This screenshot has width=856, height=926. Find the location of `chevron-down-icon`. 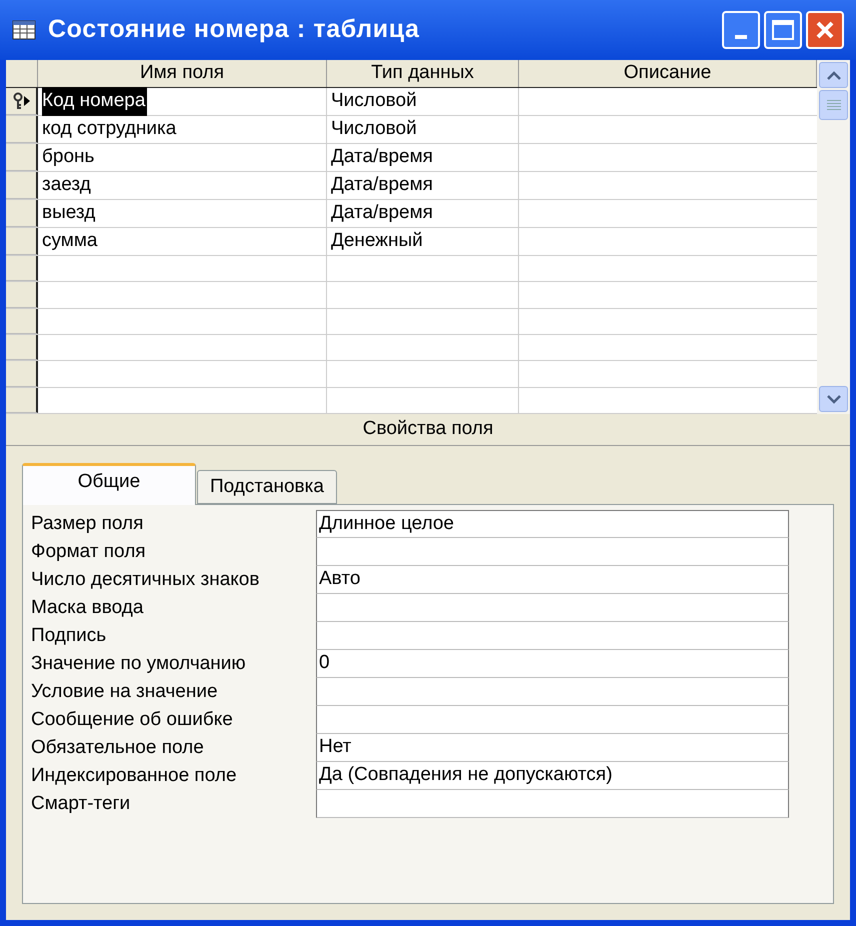

chevron-down-icon is located at coordinates (833, 399).